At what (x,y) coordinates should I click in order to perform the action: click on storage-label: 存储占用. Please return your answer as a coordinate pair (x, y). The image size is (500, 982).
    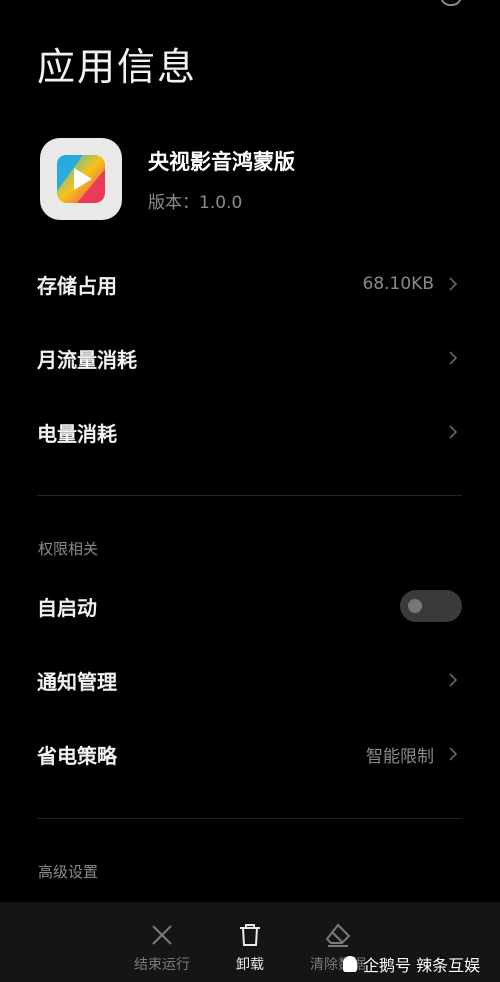
    Looking at the image, I should click on (77, 285).